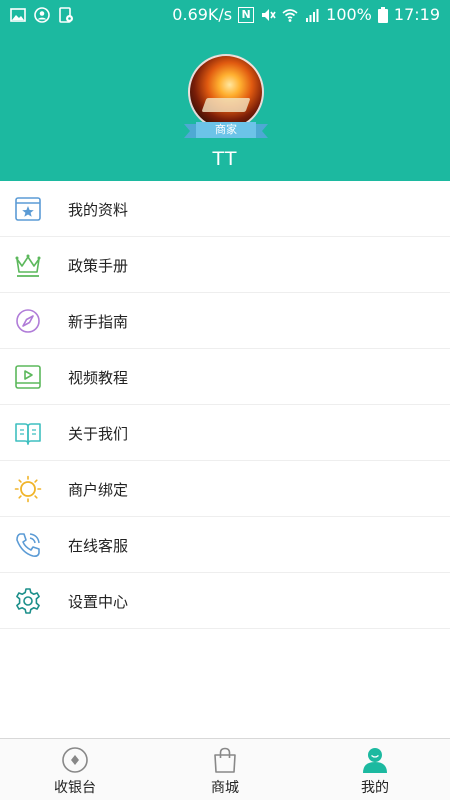 The width and height of the screenshot is (450, 800). Describe the element at coordinates (225, 433) in the screenshot. I see `menu-item-about: 关于我们` at that location.